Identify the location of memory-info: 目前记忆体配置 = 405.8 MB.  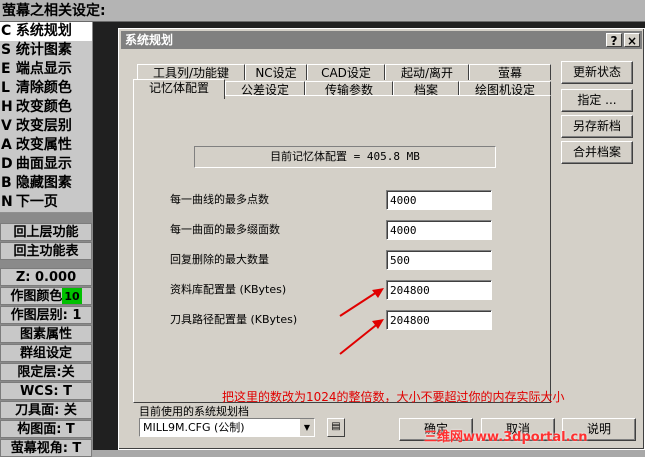
(345, 157).